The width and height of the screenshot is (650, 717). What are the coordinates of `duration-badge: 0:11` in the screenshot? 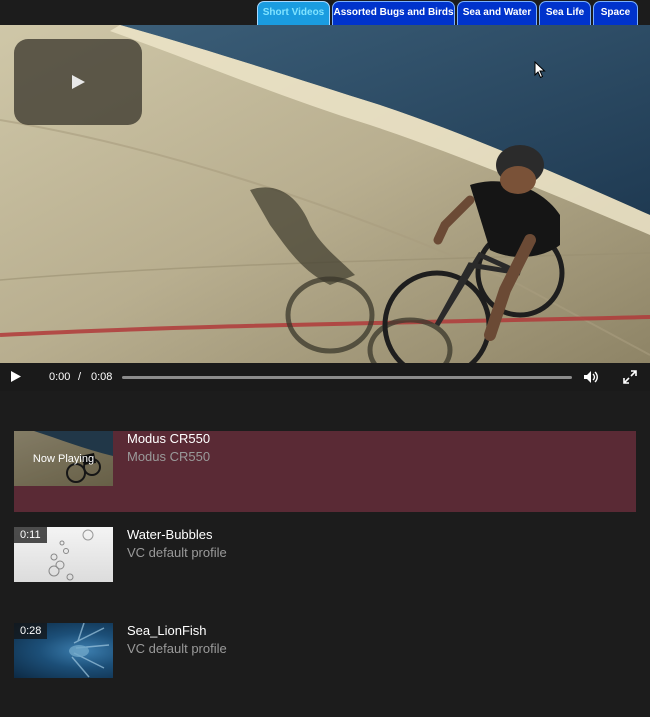 It's located at (30, 535).